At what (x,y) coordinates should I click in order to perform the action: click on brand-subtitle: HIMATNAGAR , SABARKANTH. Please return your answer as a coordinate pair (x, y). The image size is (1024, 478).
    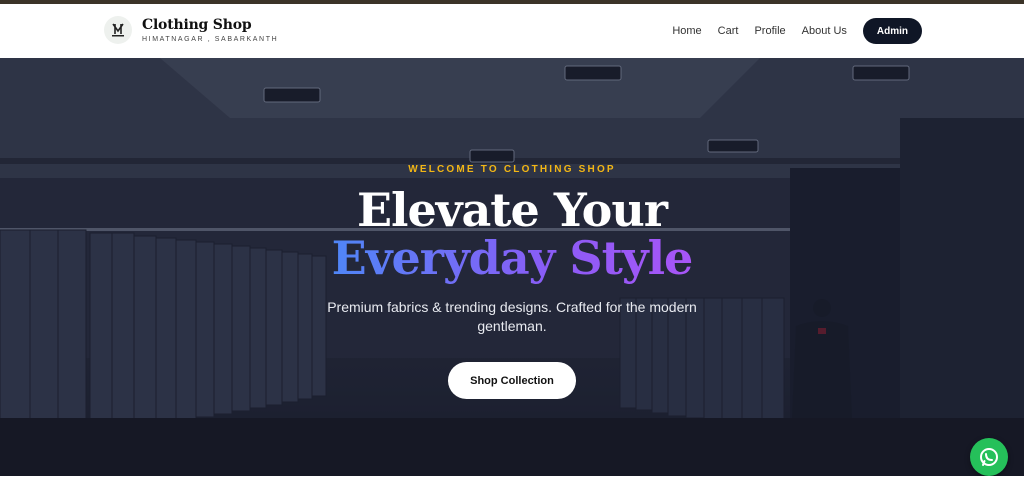
    Looking at the image, I should click on (210, 39).